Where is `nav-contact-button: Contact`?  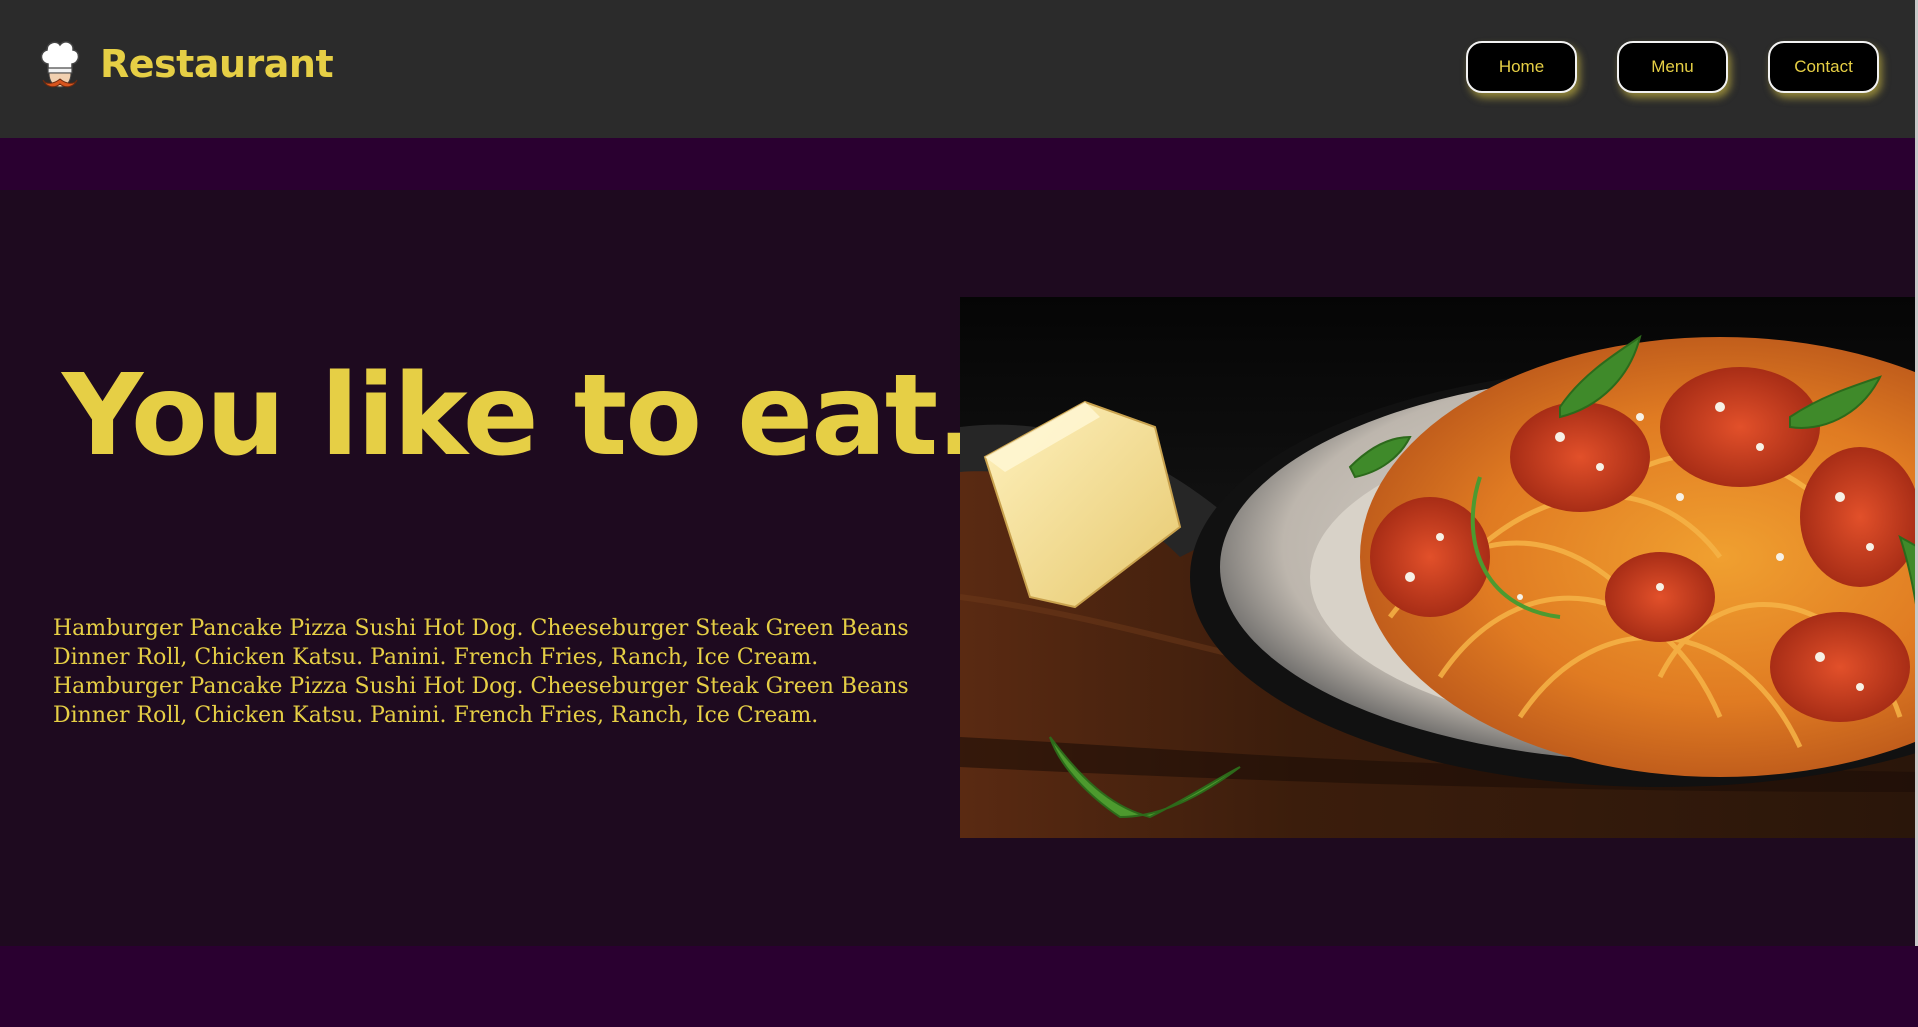 nav-contact-button: Contact is located at coordinates (1823, 67).